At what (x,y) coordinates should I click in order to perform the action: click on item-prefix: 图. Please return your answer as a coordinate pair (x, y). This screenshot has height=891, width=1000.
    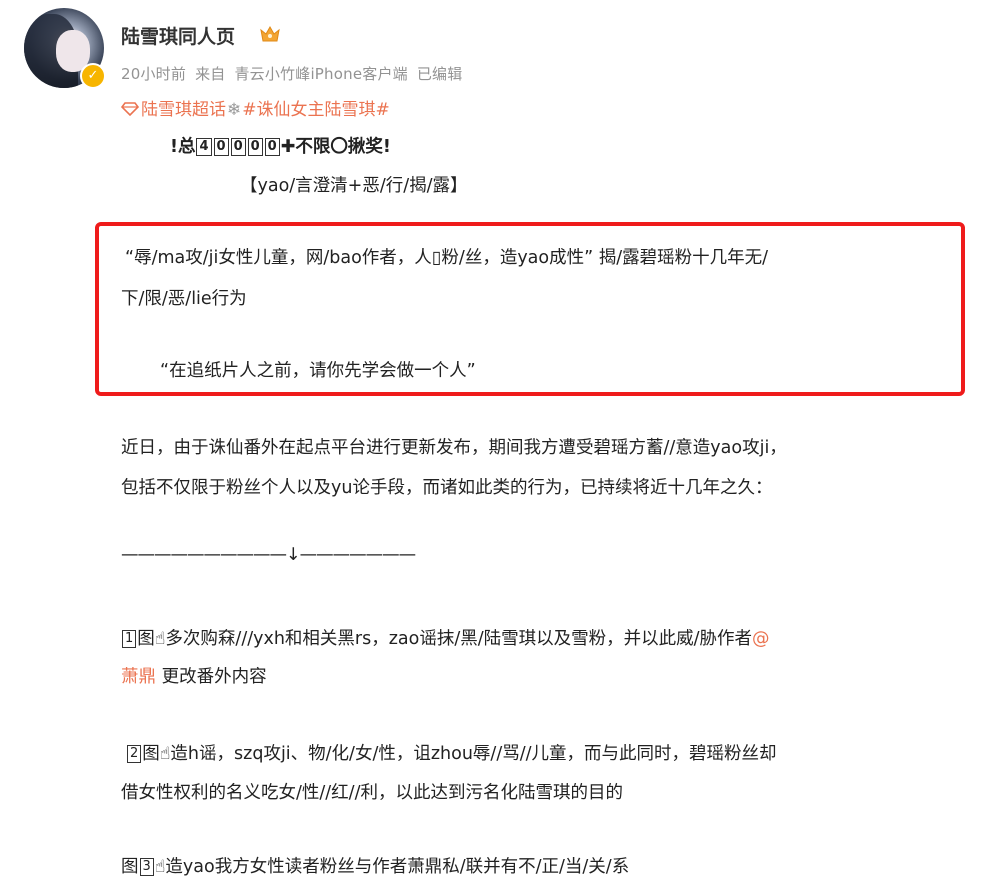
    Looking at the image, I should click on (130, 867).